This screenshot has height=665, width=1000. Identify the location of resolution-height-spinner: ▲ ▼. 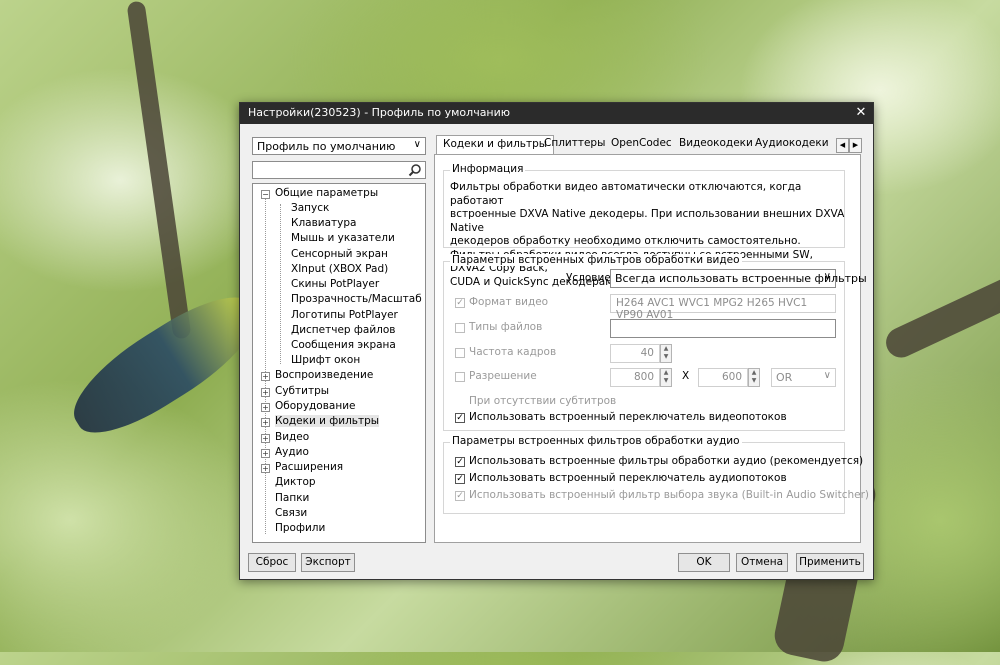
(754, 377).